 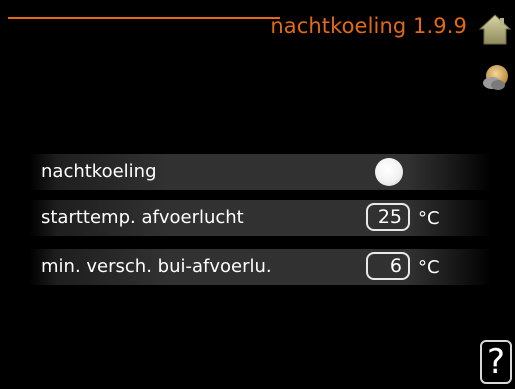 What do you see at coordinates (368, 26) in the screenshot?
I see `menu-title: nachtkoeling 1.9.9` at bounding box center [368, 26].